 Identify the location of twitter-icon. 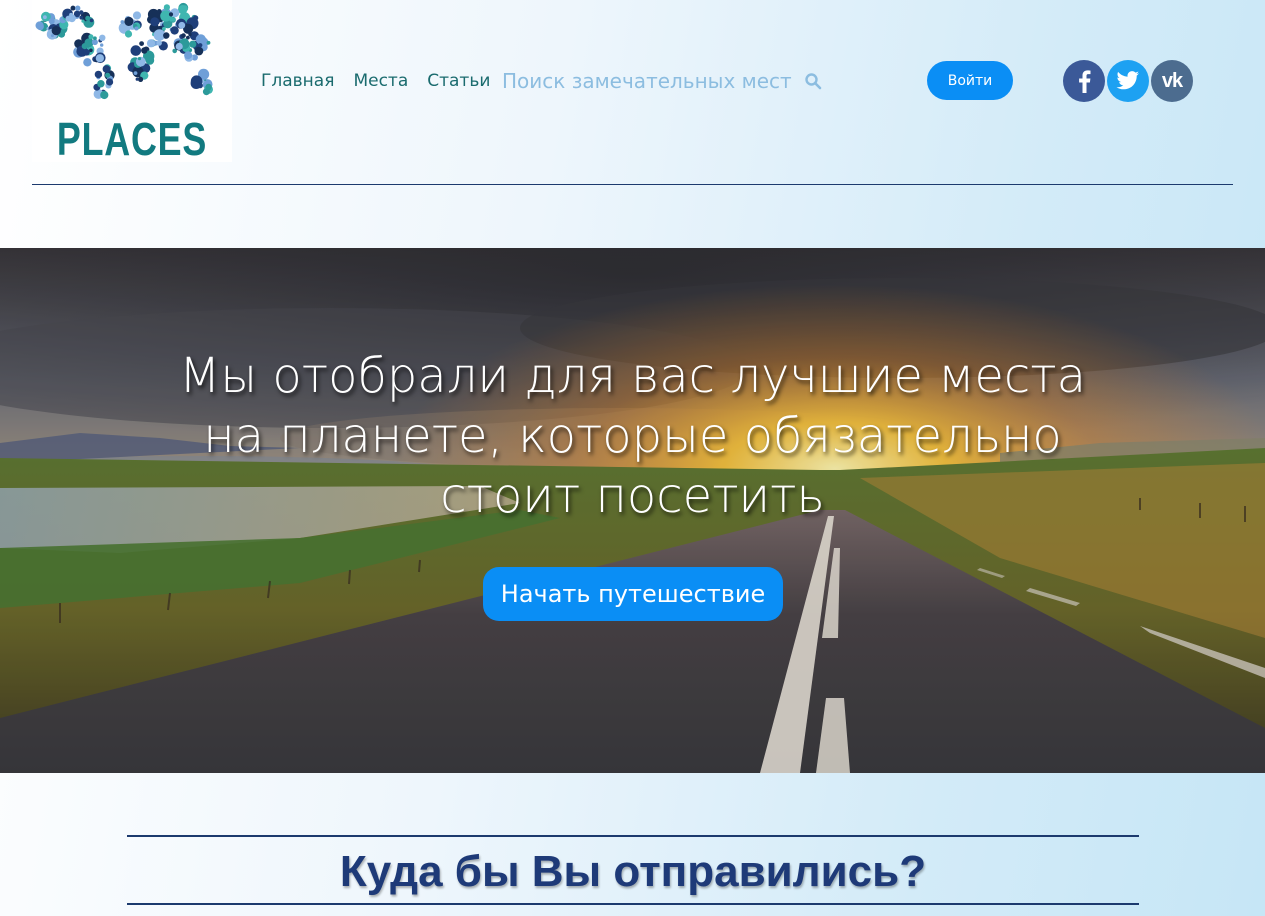
(1128, 81).